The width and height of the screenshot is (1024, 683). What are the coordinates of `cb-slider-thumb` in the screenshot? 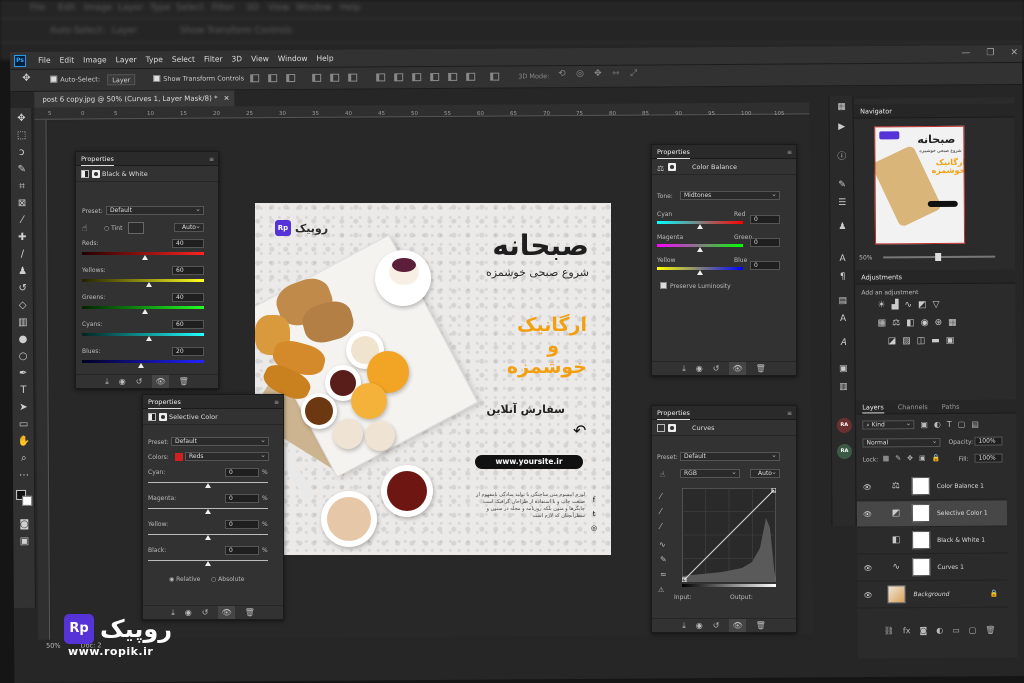 It's located at (700, 249).